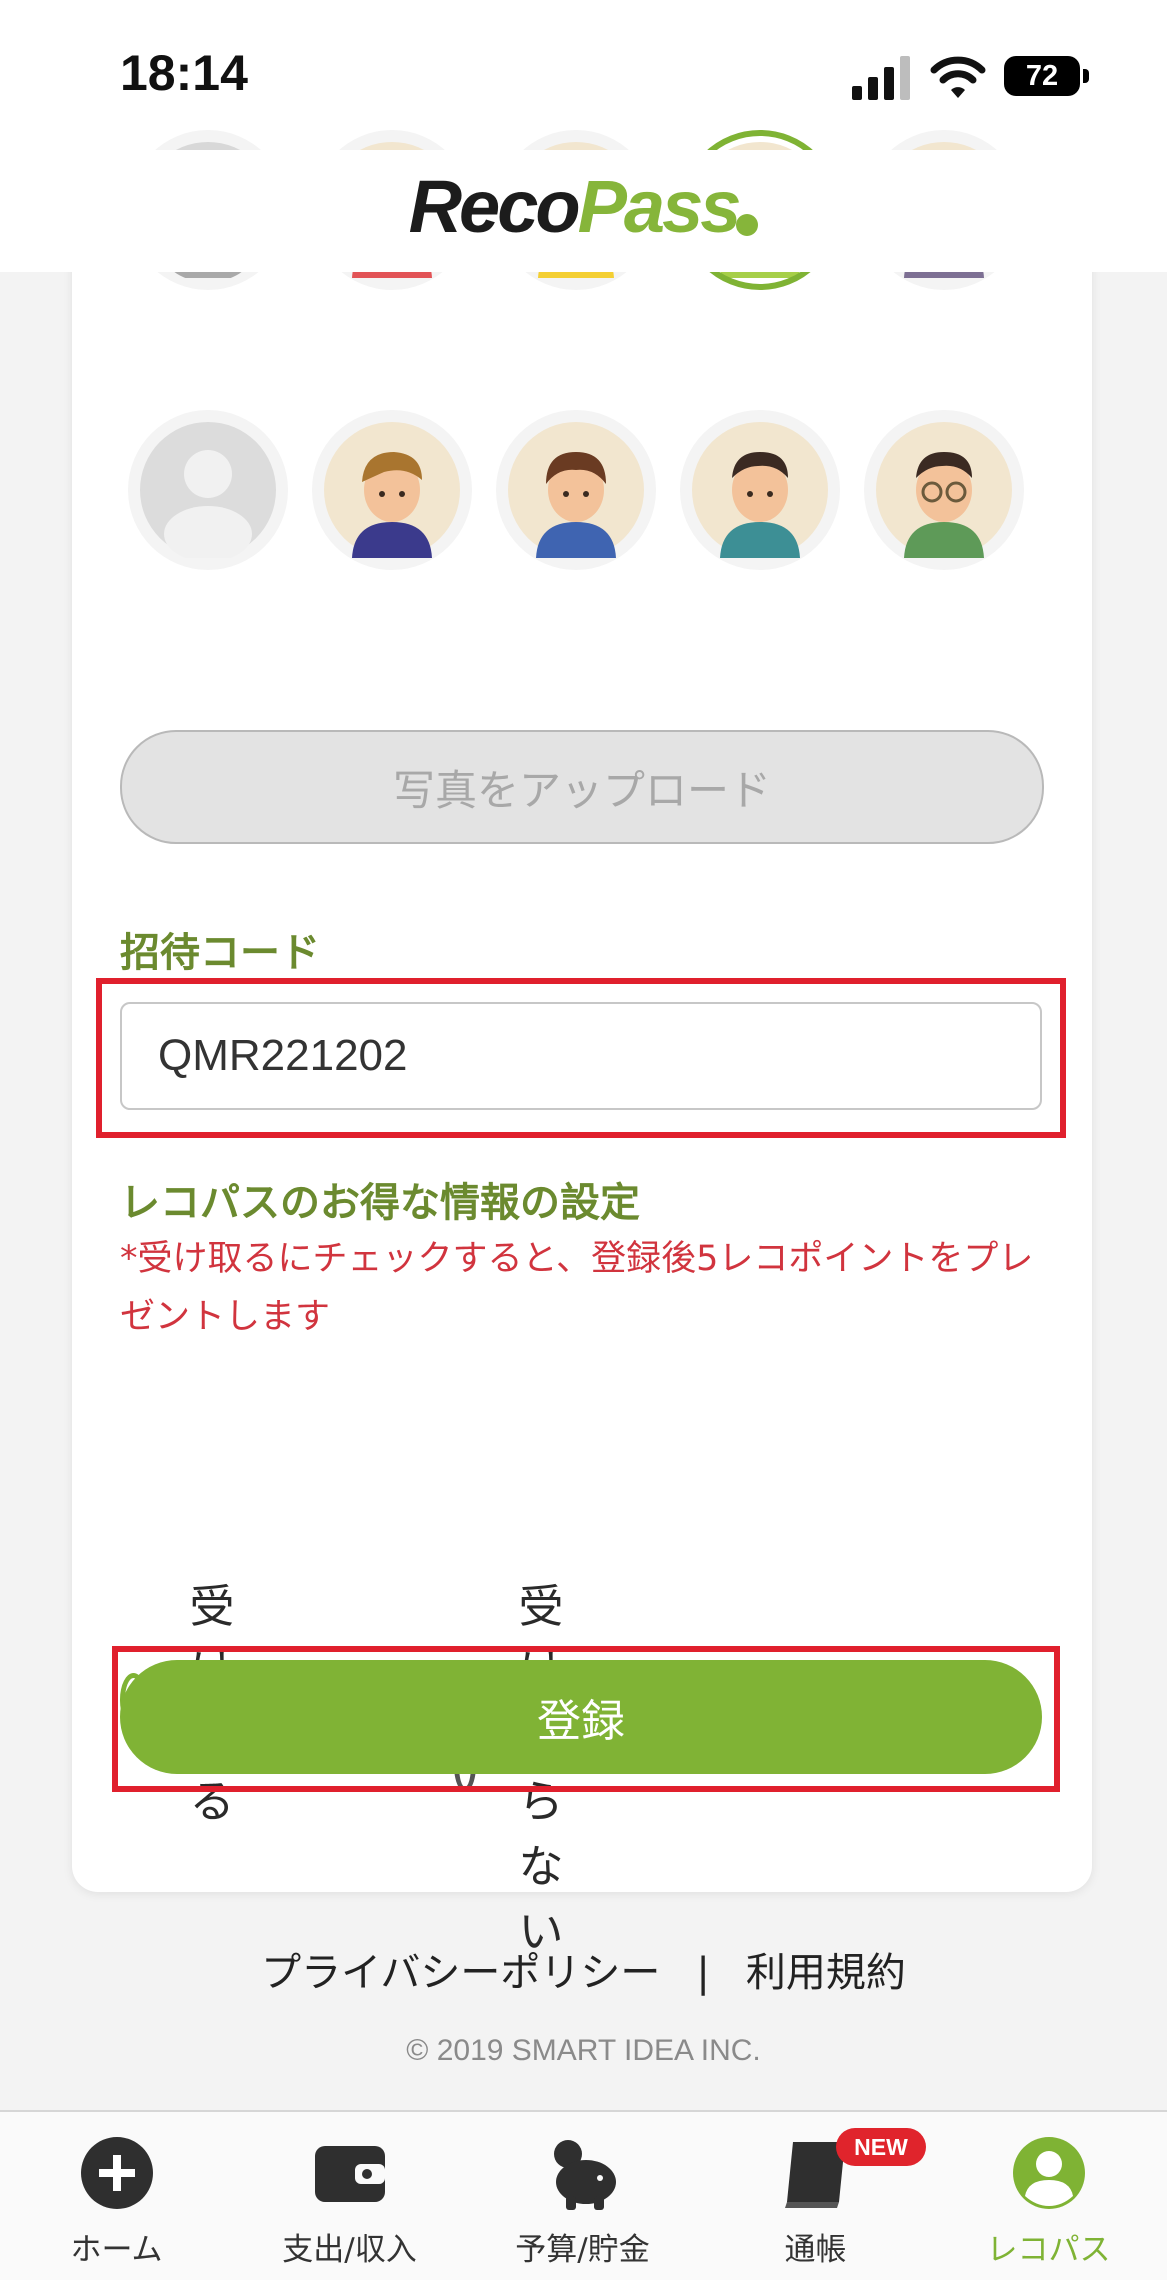  What do you see at coordinates (583, 206) in the screenshot?
I see `recopass-logo: RecoPass` at bounding box center [583, 206].